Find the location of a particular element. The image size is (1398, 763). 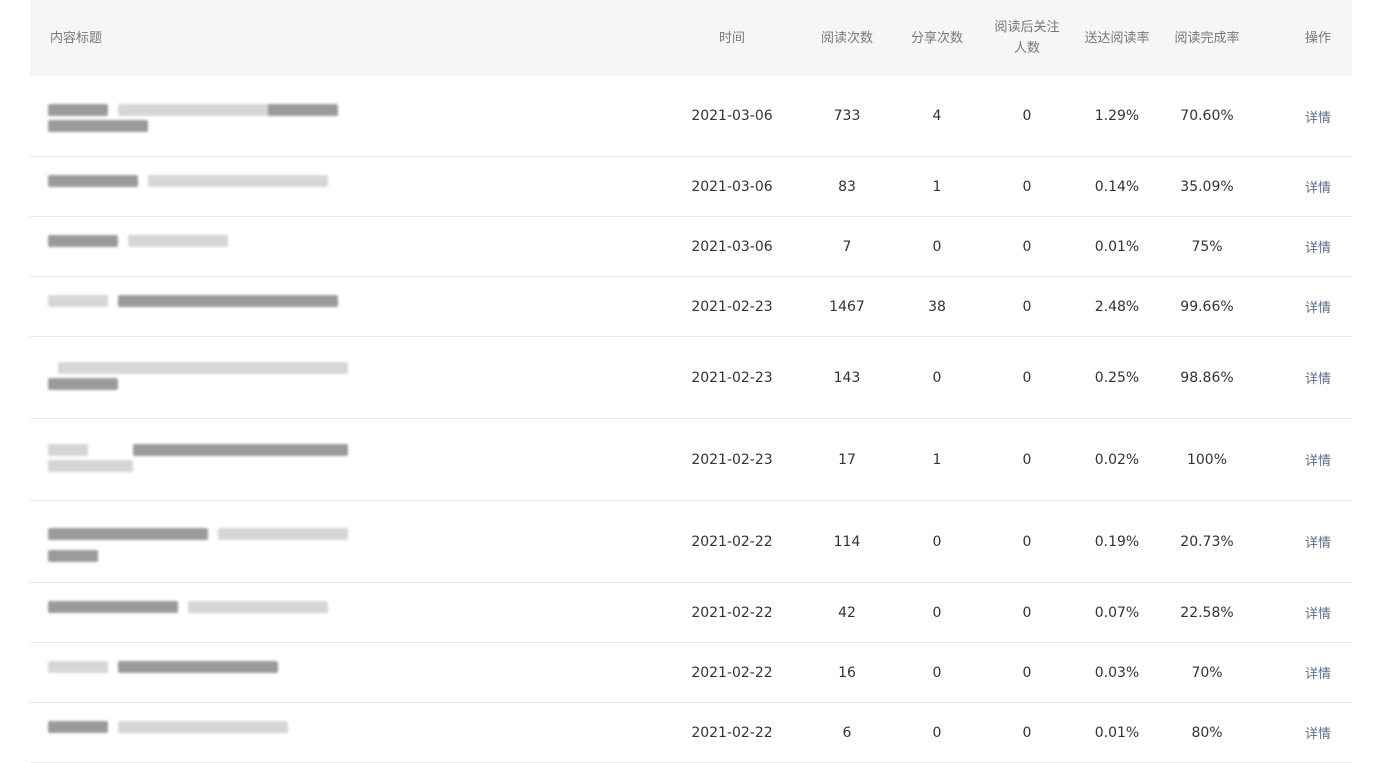

cell-reads: 42 is located at coordinates (847, 612).